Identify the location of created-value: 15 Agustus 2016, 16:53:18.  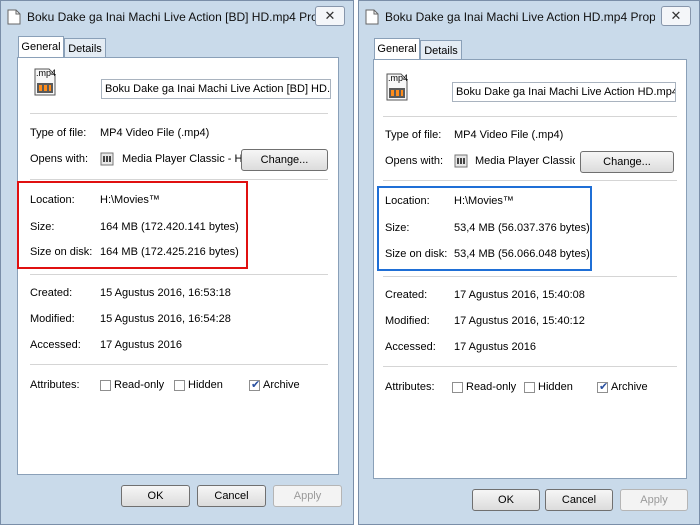
(165, 293).